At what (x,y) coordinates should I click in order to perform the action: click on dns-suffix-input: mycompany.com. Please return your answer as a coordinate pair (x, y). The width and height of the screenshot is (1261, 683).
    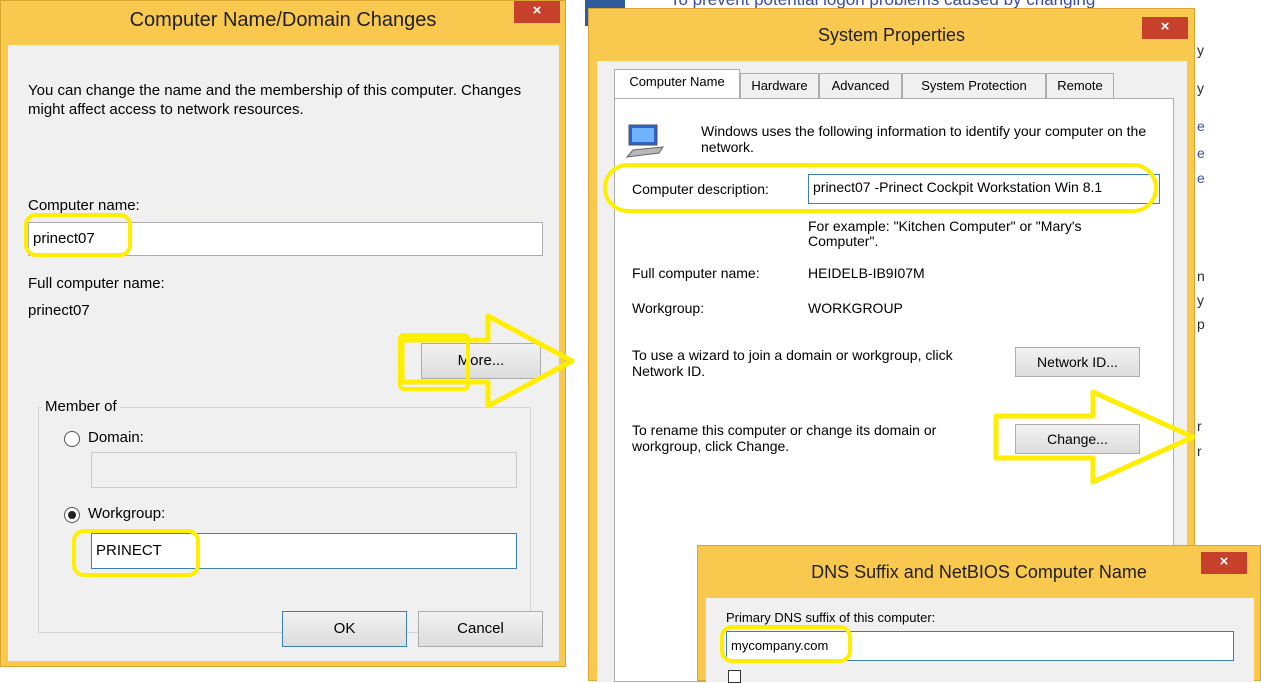
    Looking at the image, I should click on (980, 646).